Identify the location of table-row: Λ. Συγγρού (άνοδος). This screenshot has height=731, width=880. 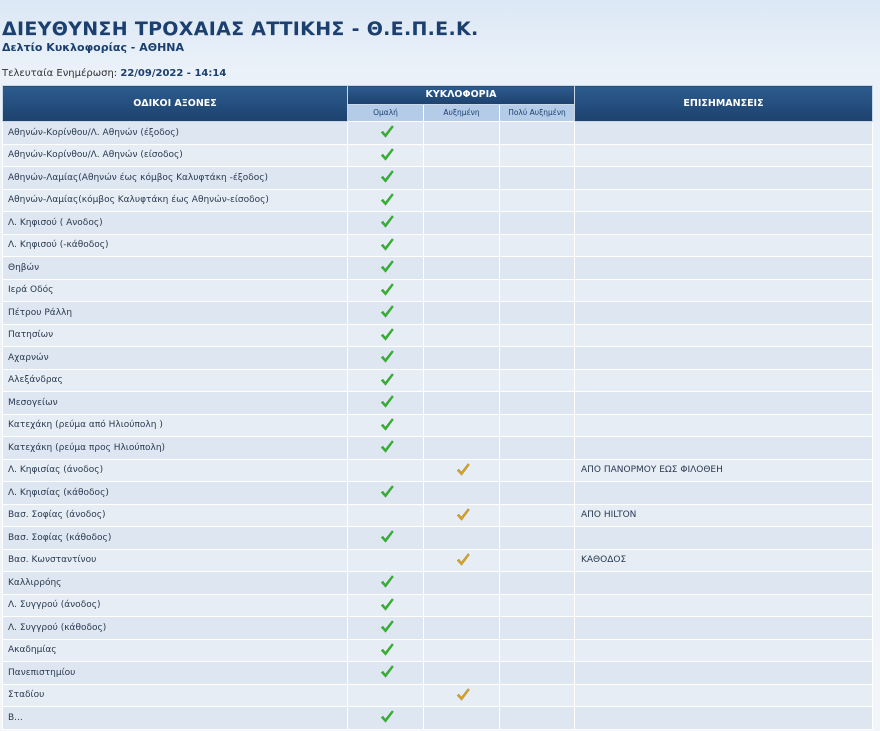
(437, 605).